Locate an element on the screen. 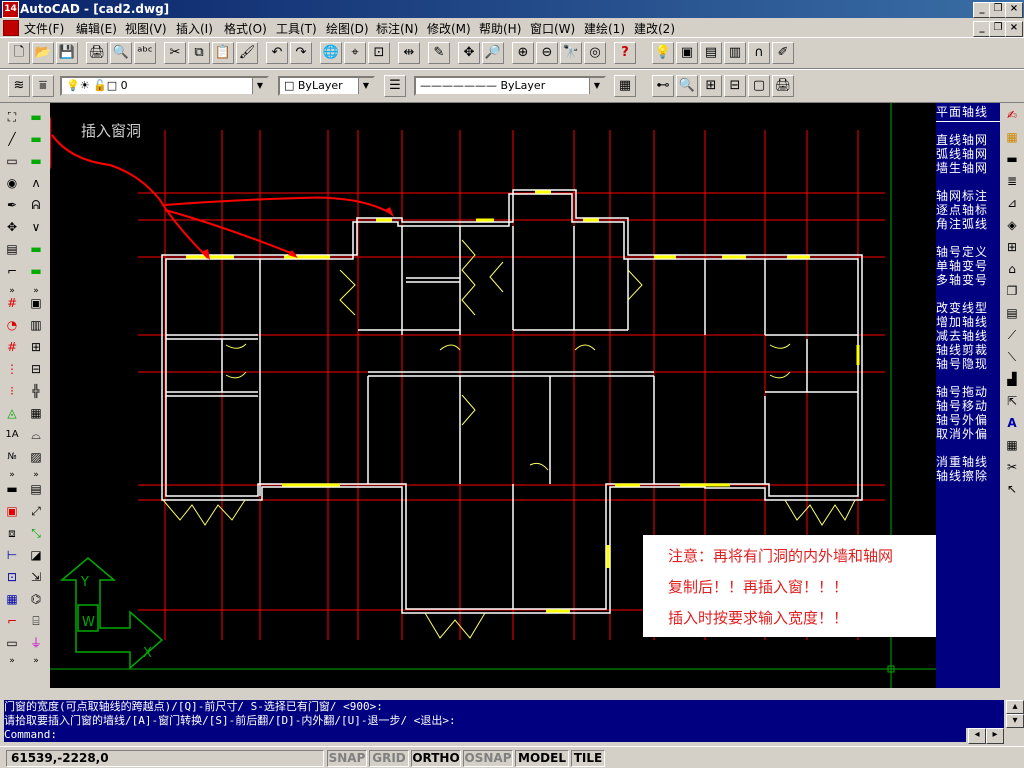 The width and height of the screenshot is (1024, 768). undo-icon: ↶ is located at coordinates (277, 53).